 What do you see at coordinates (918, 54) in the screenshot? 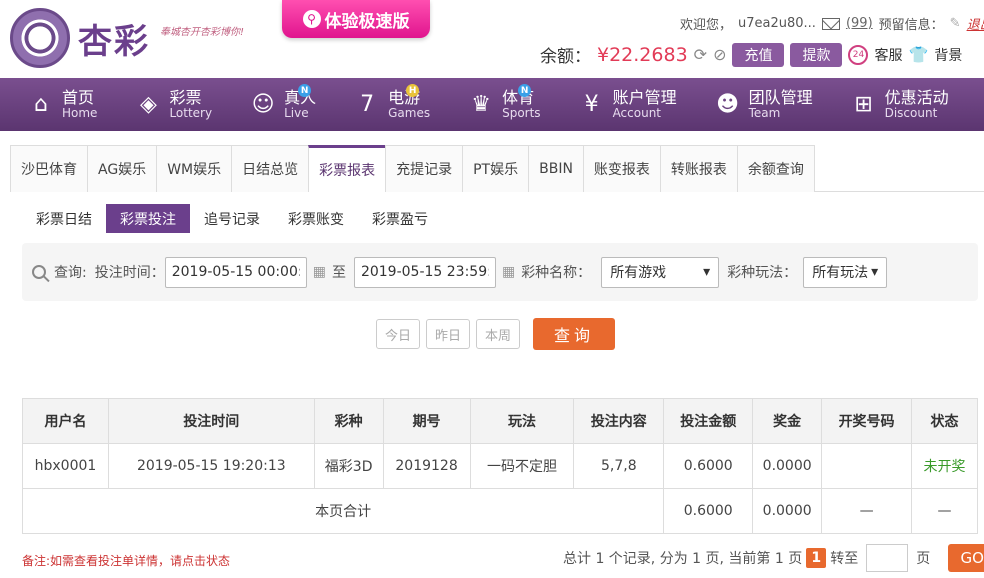
I see `shirt-icon: 👕` at bounding box center [918, 54].